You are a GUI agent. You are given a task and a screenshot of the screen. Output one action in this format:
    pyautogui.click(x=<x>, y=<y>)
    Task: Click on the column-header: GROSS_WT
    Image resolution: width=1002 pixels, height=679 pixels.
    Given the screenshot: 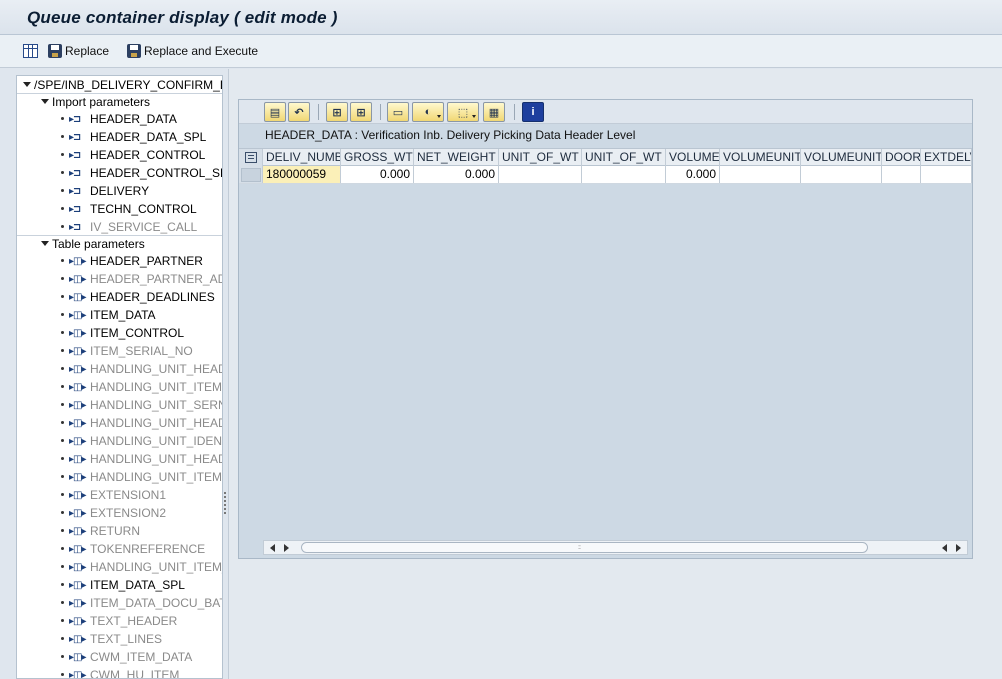 What is the action you would take?
    pyautogui.click(x=377, y=157)
    